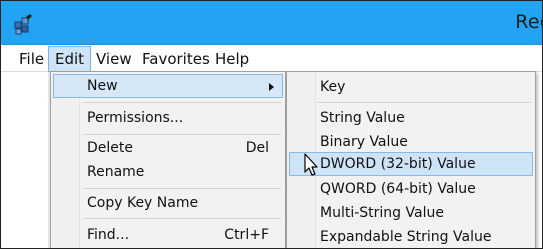  I want to click on mouse-pointer-icon, so click(311, 164).